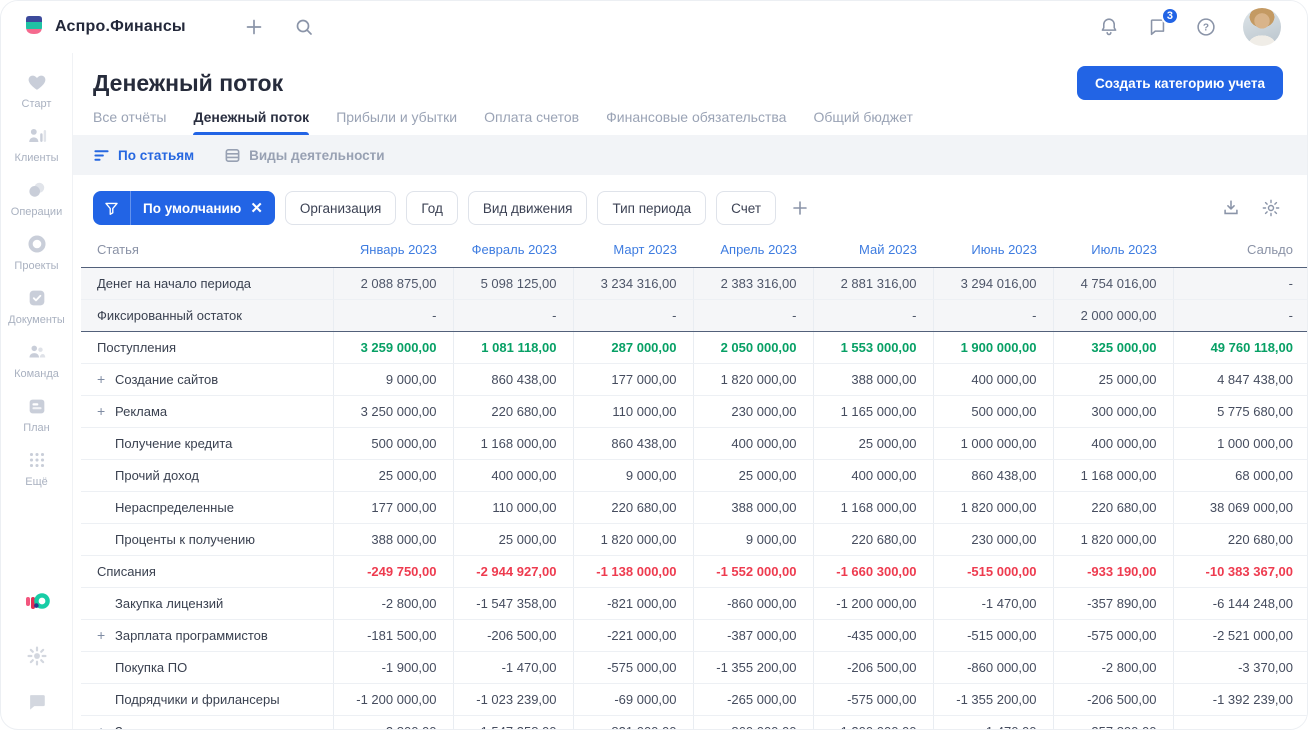 The width and height of the screenshot is (1308, 730). Describe the element at coordinates (143, 155) in the screenshot. I see `subtab-by-articles: По статьям` at that location.